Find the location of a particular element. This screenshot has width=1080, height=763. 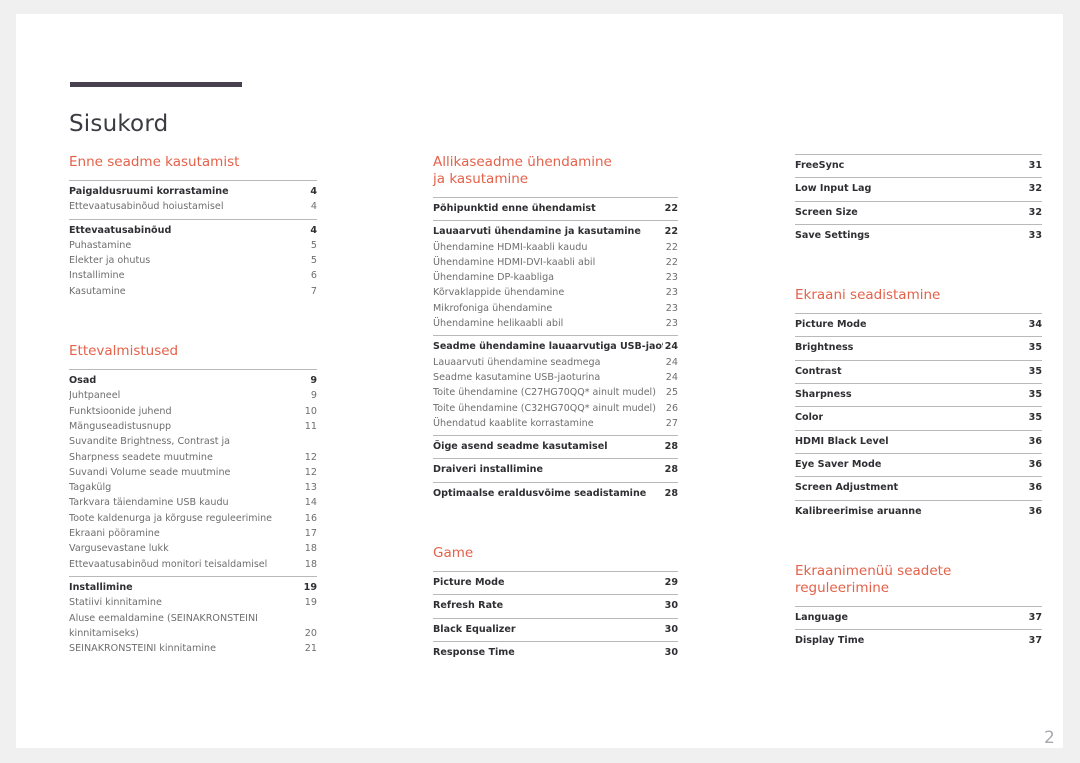

toc-entry-label: Ühendamine HDMI-DVI-kaabli abil is located at coordinates (514, 262).